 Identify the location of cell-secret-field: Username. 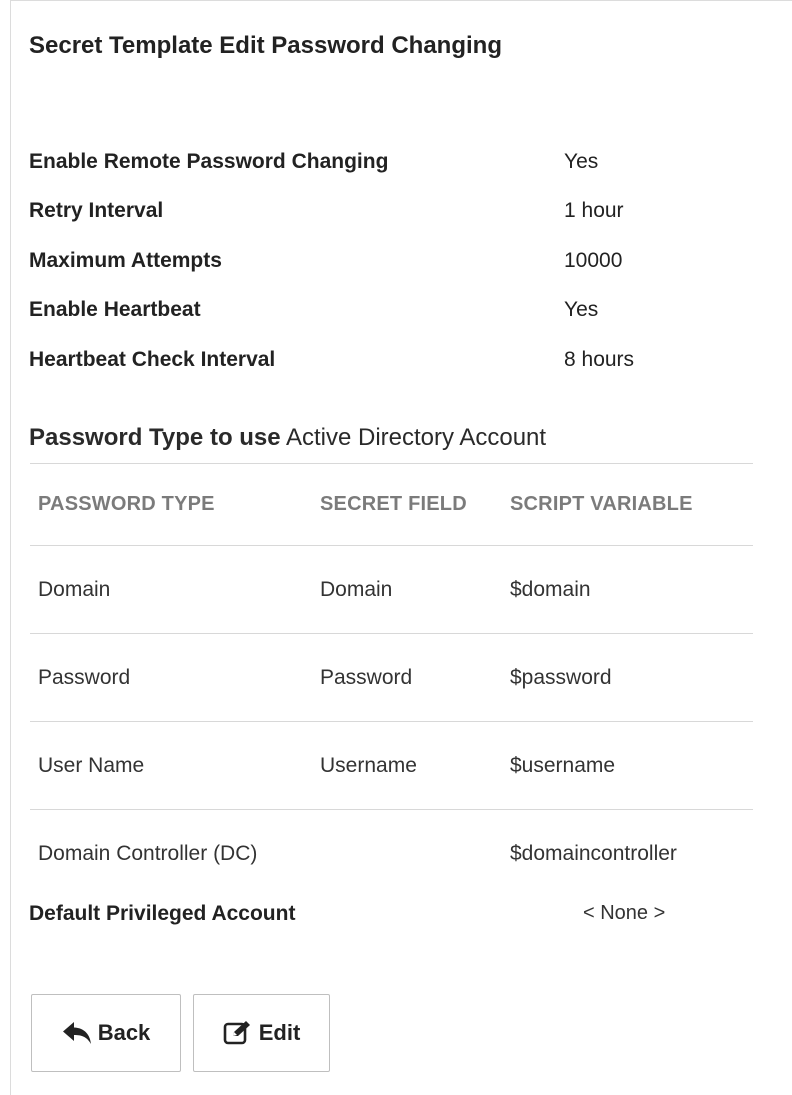
(368, 765).